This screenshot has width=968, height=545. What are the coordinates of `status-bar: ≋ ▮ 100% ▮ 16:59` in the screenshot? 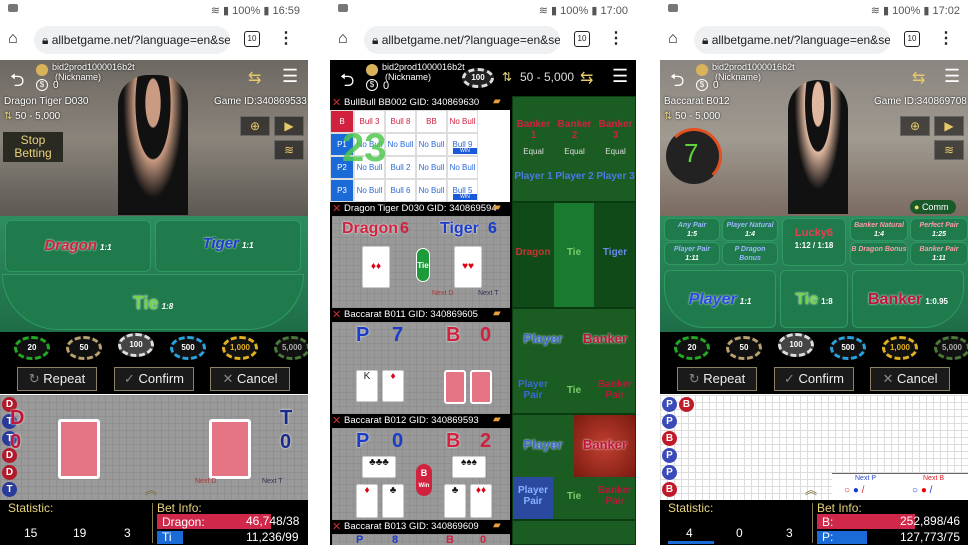 It's located at (154, 10).